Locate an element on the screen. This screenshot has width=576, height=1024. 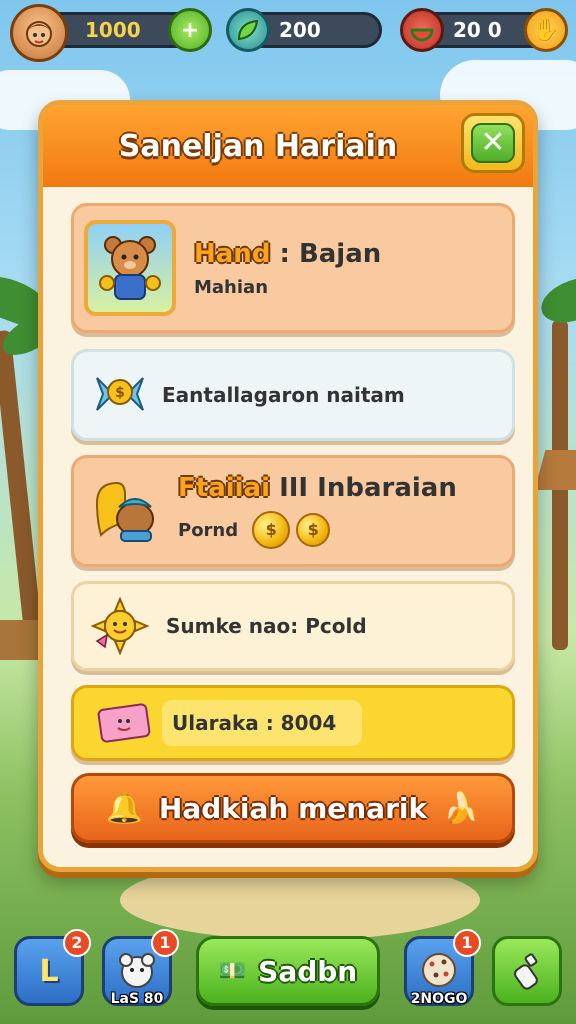
gem-icon is located at coordinates (248, 30).